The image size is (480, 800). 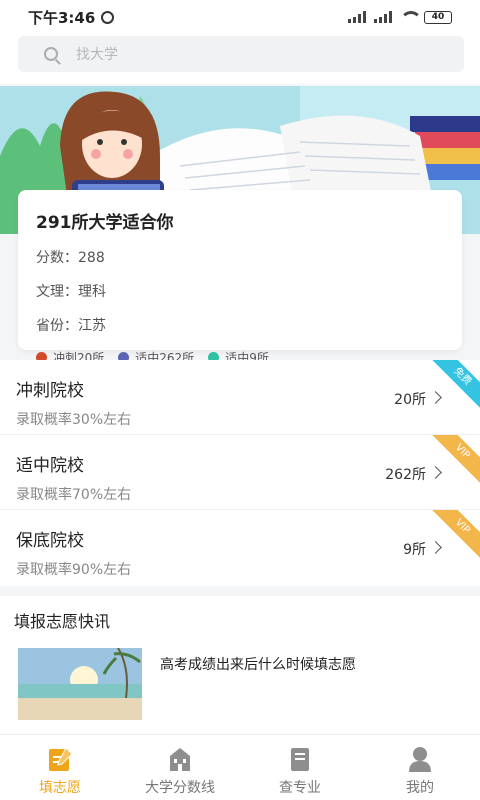 What do you see at coordinates (240, 17) in the screenshot?
I see `status-bar: 下午3:46 40` at bounding box center [240, 17].